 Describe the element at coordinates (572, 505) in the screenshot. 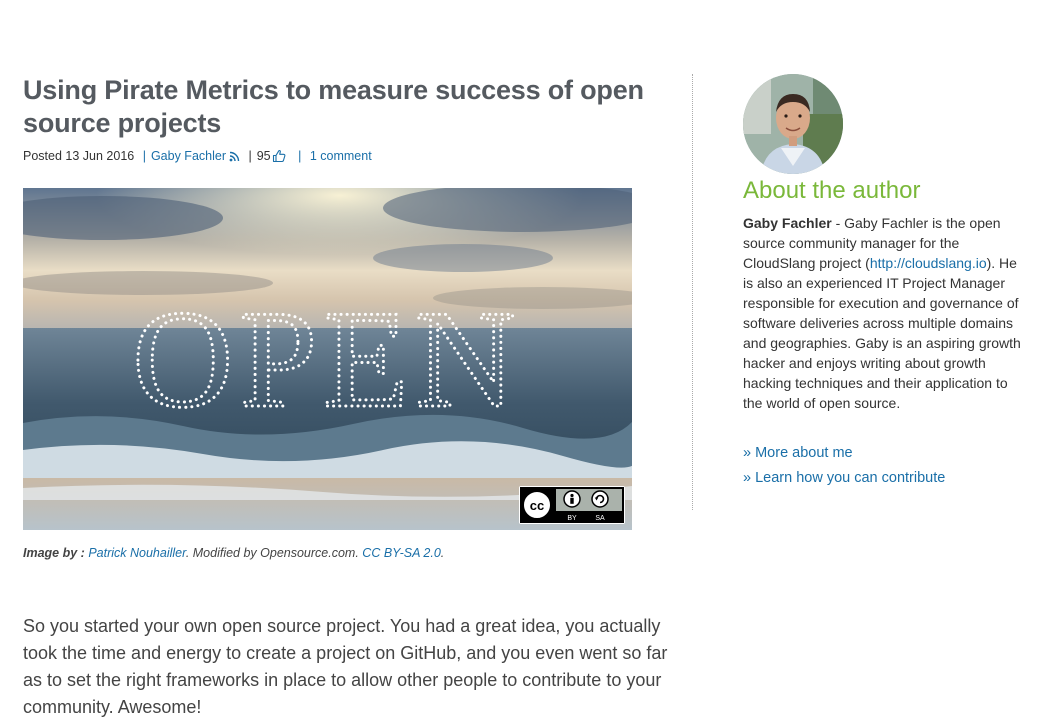

I see `cc-license-badge: cc BY SA` at that location.